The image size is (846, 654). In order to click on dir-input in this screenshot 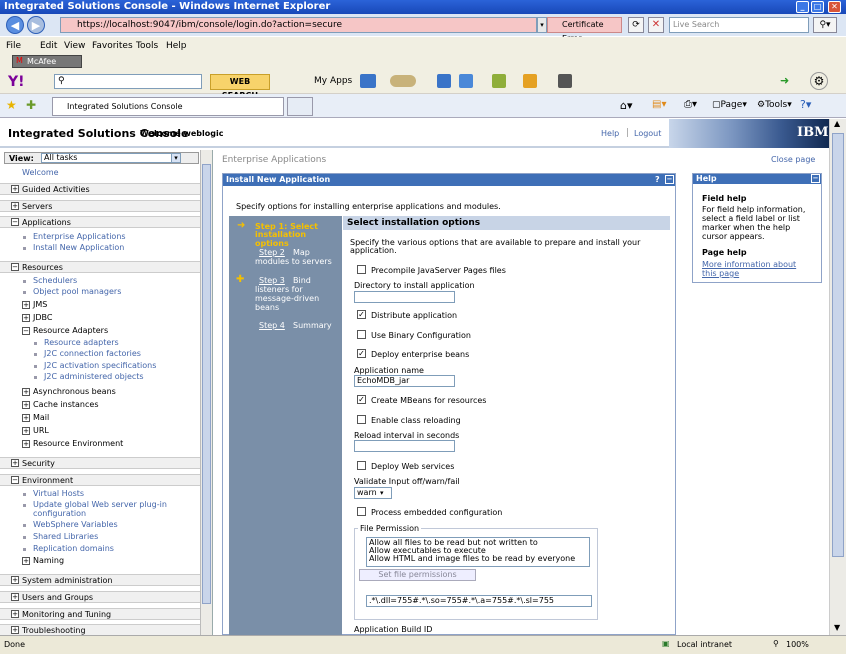, I will do `click(404, 297)`.